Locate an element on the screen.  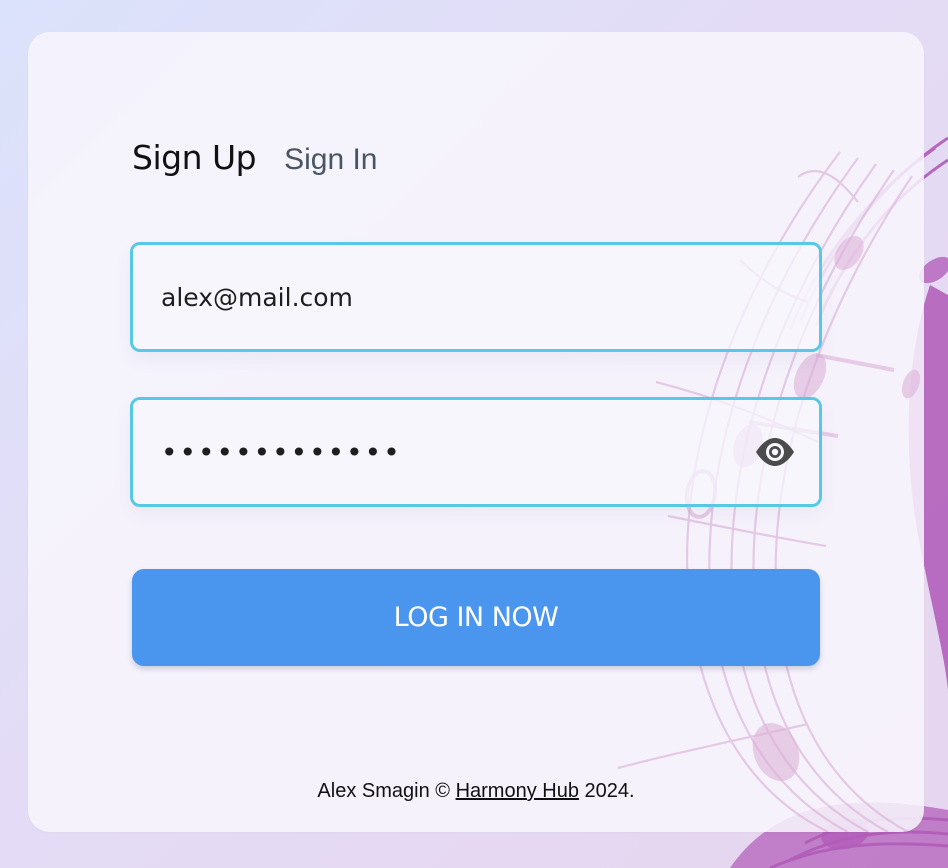
email-field-container is located at coordinates (476, 297).